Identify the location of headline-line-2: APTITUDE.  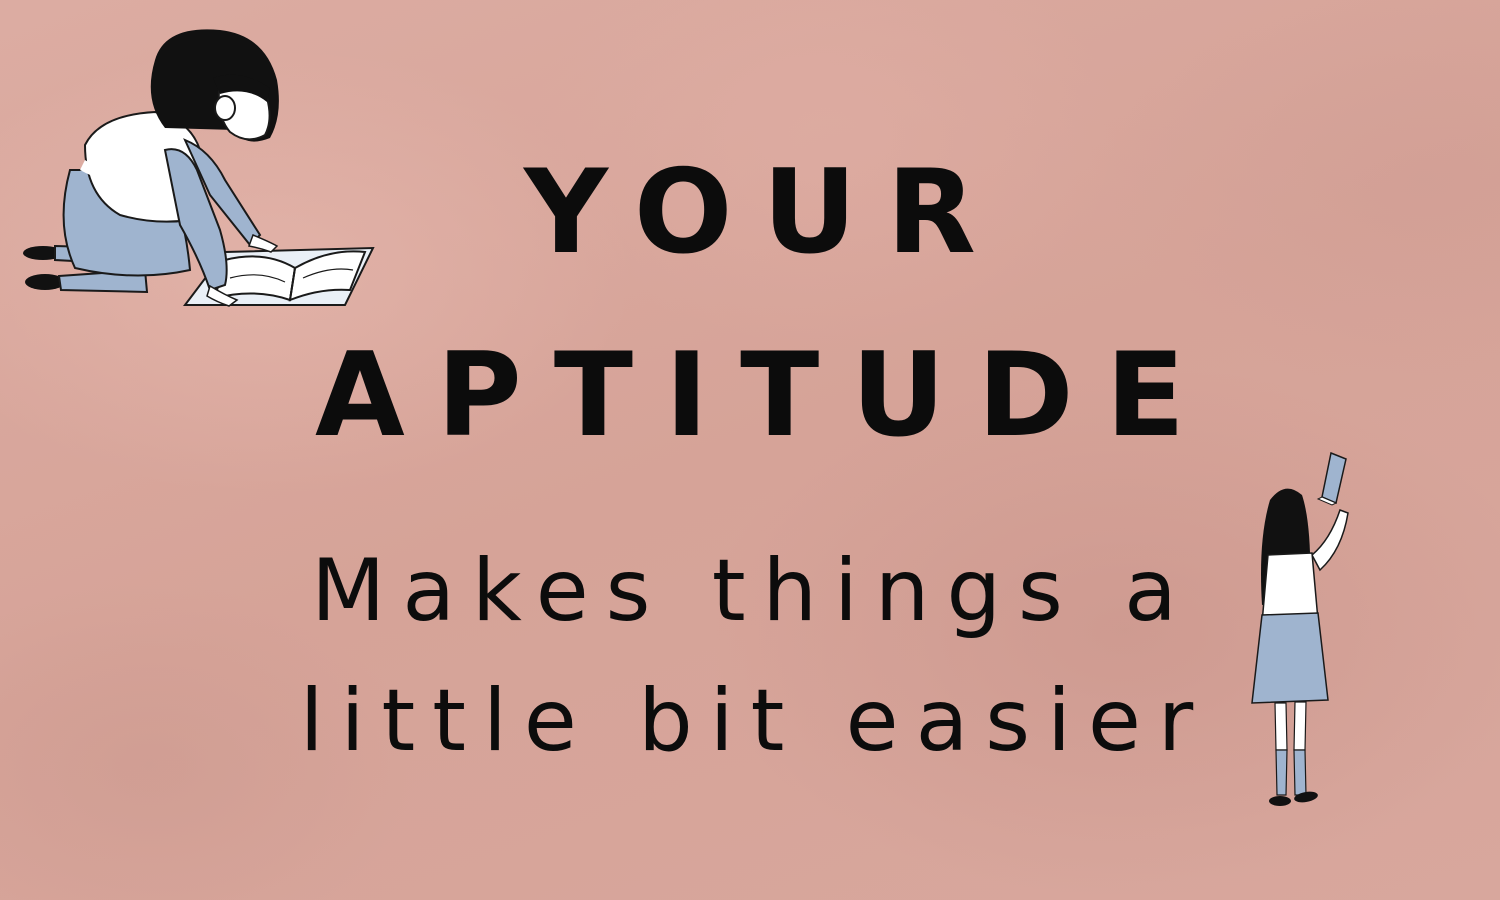
(766, 395).